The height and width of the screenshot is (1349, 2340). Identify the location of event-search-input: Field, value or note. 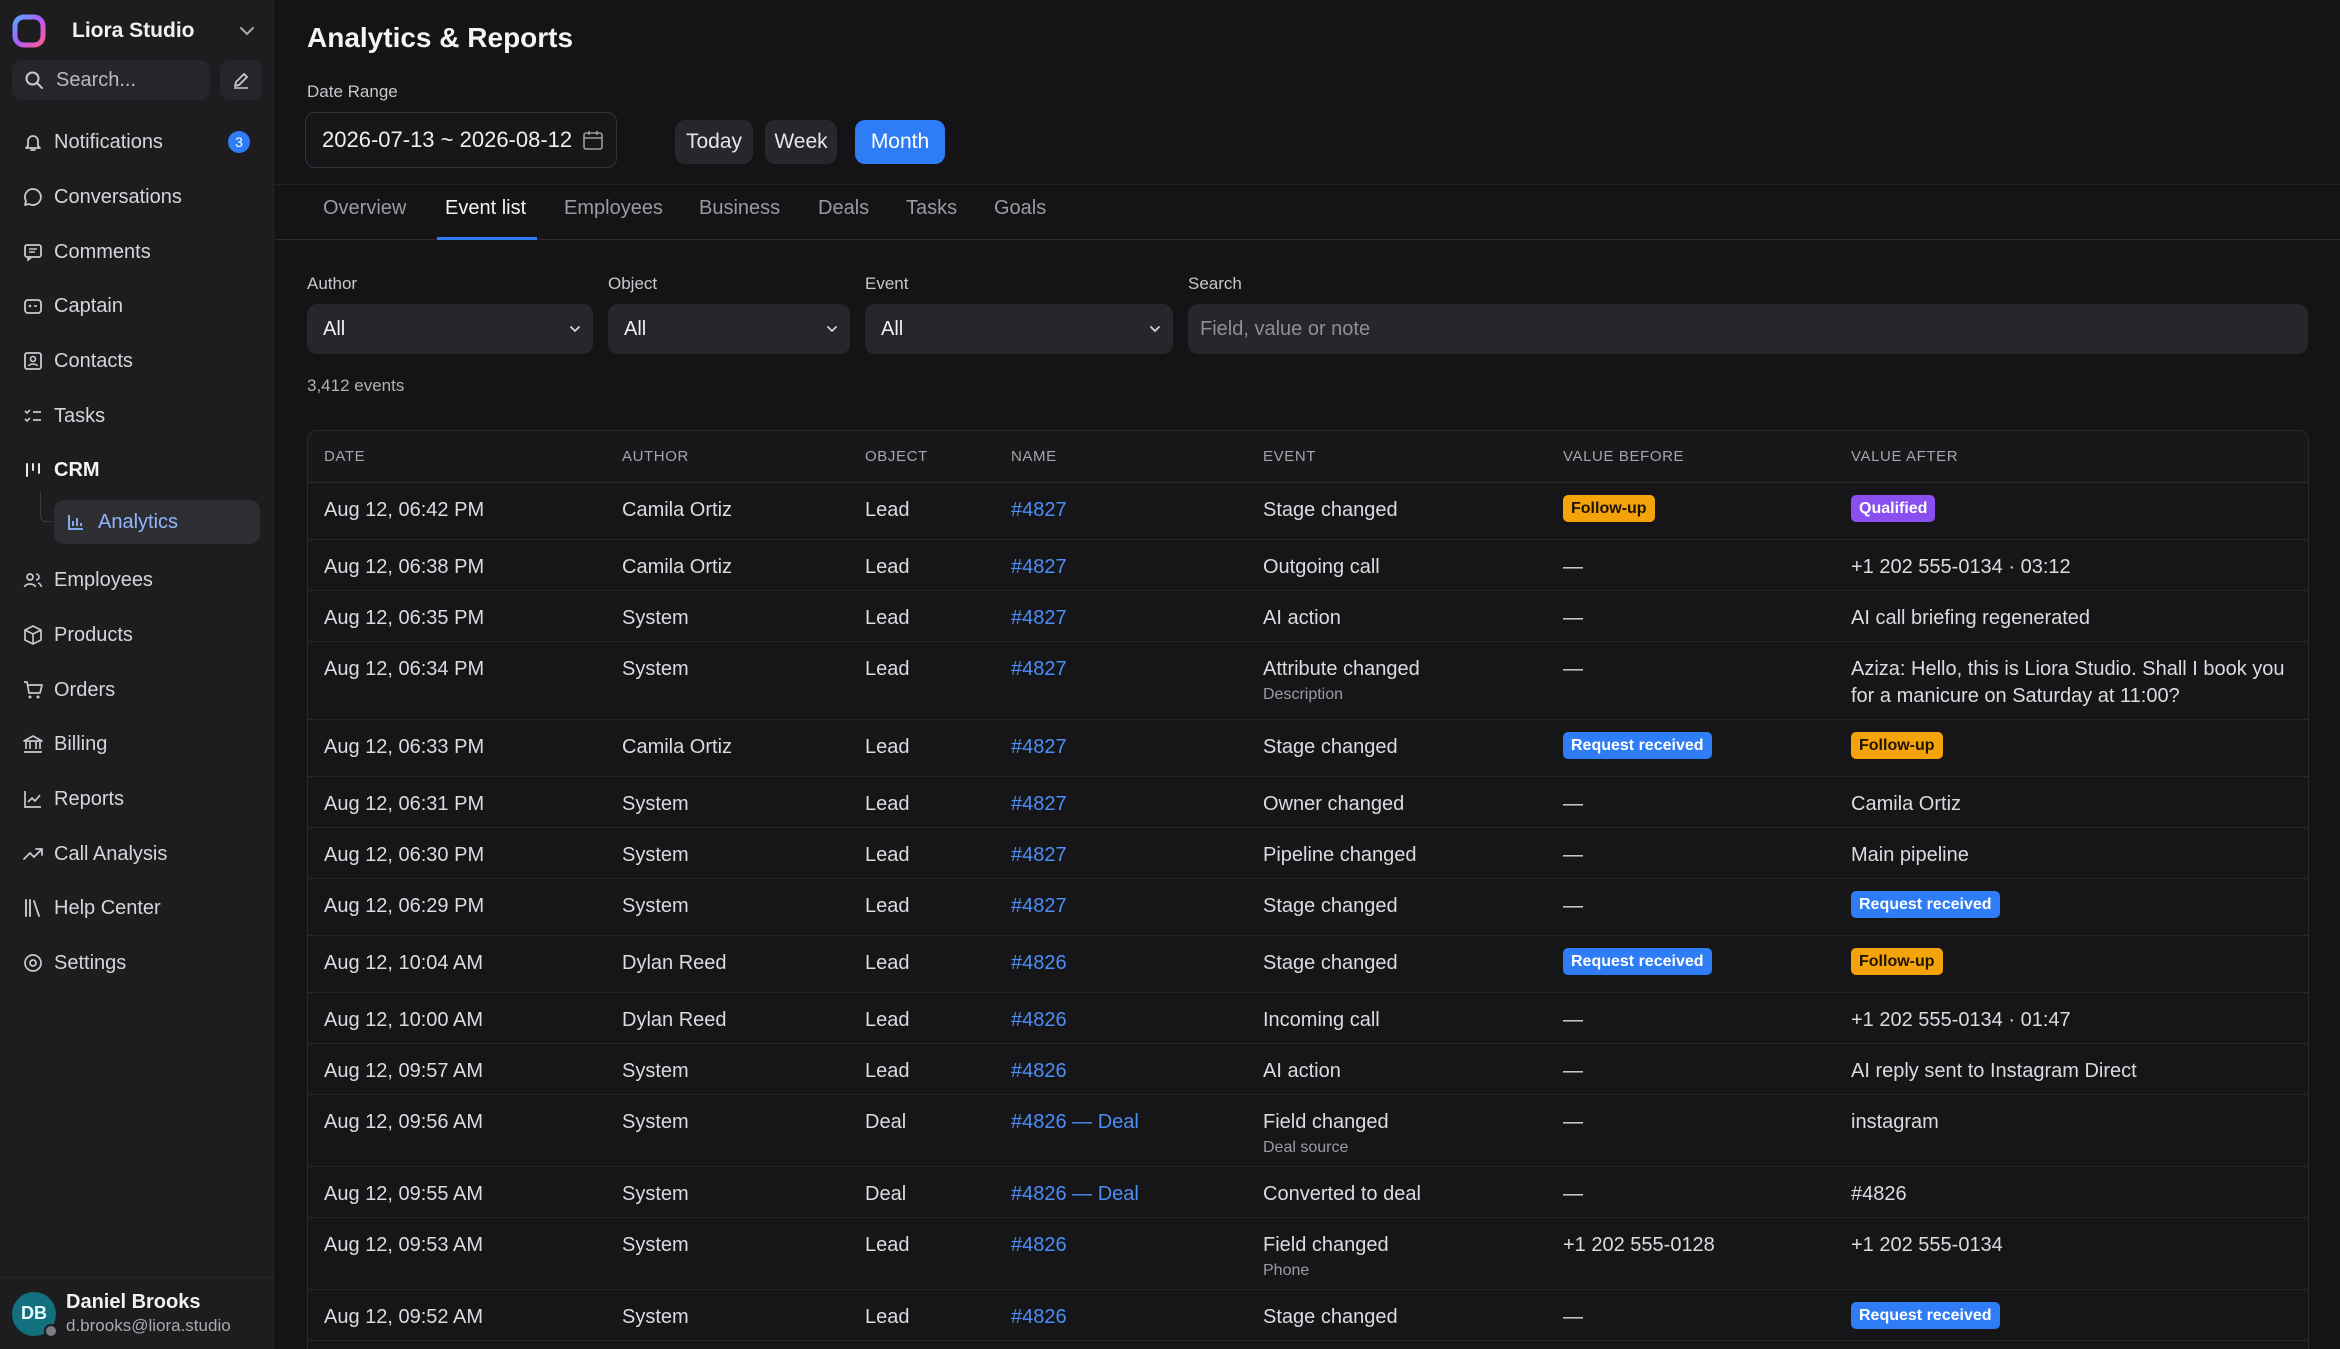
(1748, 329).